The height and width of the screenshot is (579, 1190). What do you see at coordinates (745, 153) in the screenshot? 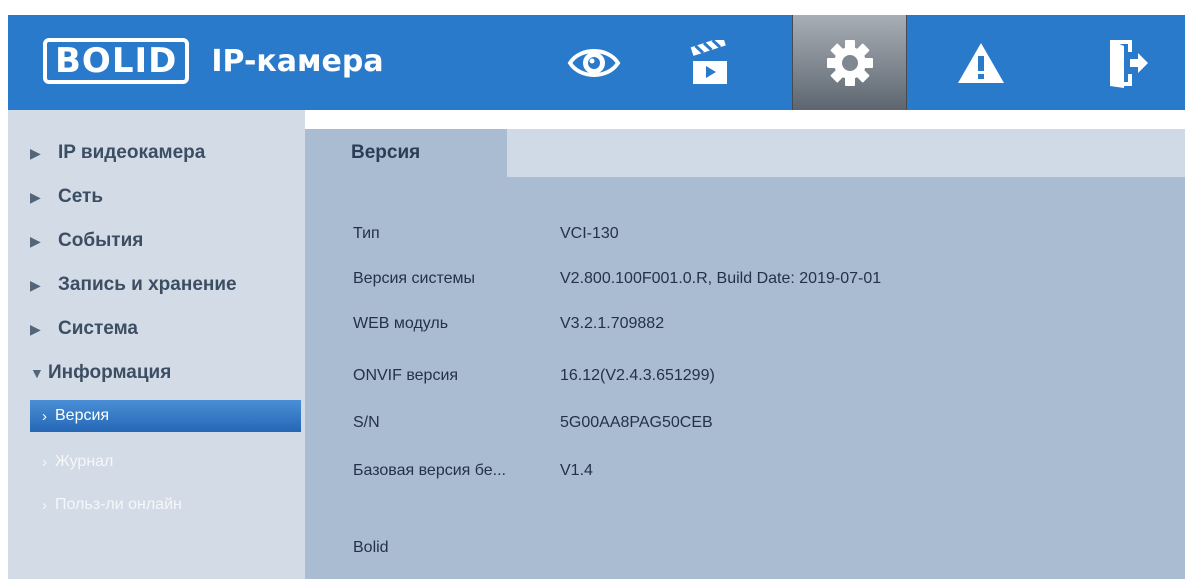
I see `tab-bar: Версия` at bounding box center [745, 153].